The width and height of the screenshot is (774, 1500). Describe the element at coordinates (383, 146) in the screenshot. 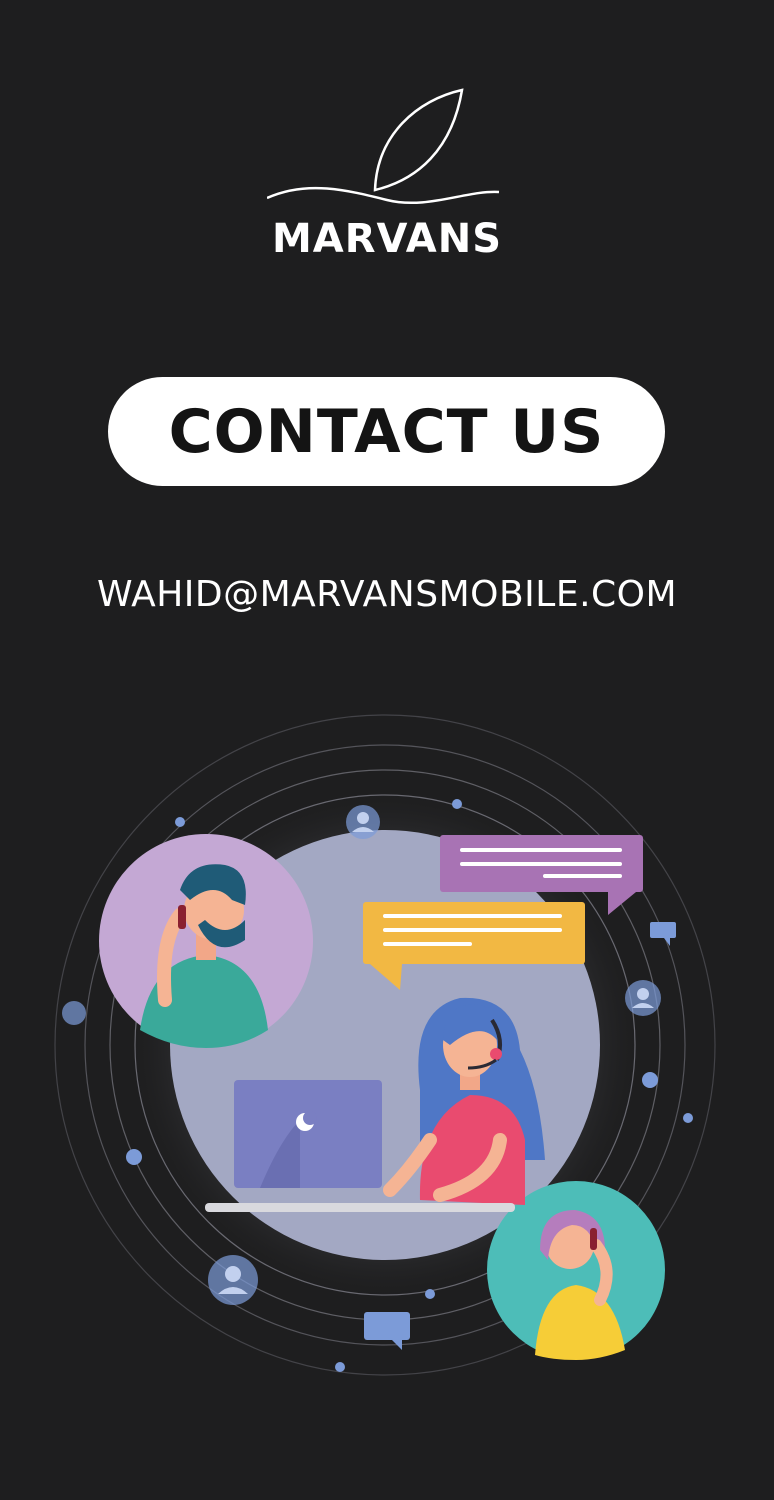

I see `leaf-logo-icon` at that location.